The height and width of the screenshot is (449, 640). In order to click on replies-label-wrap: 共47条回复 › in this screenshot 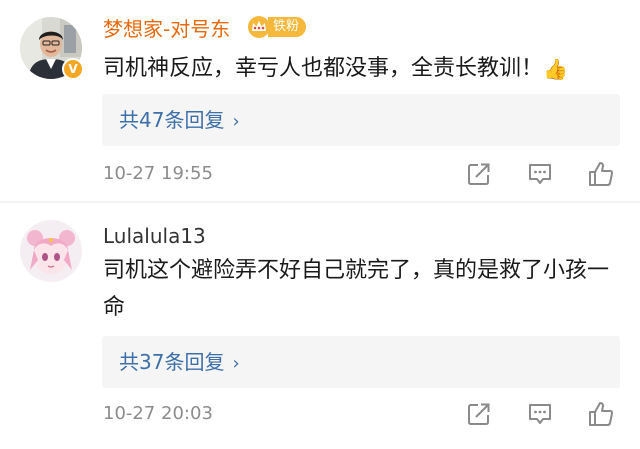, I will do `click(179, 121)`.